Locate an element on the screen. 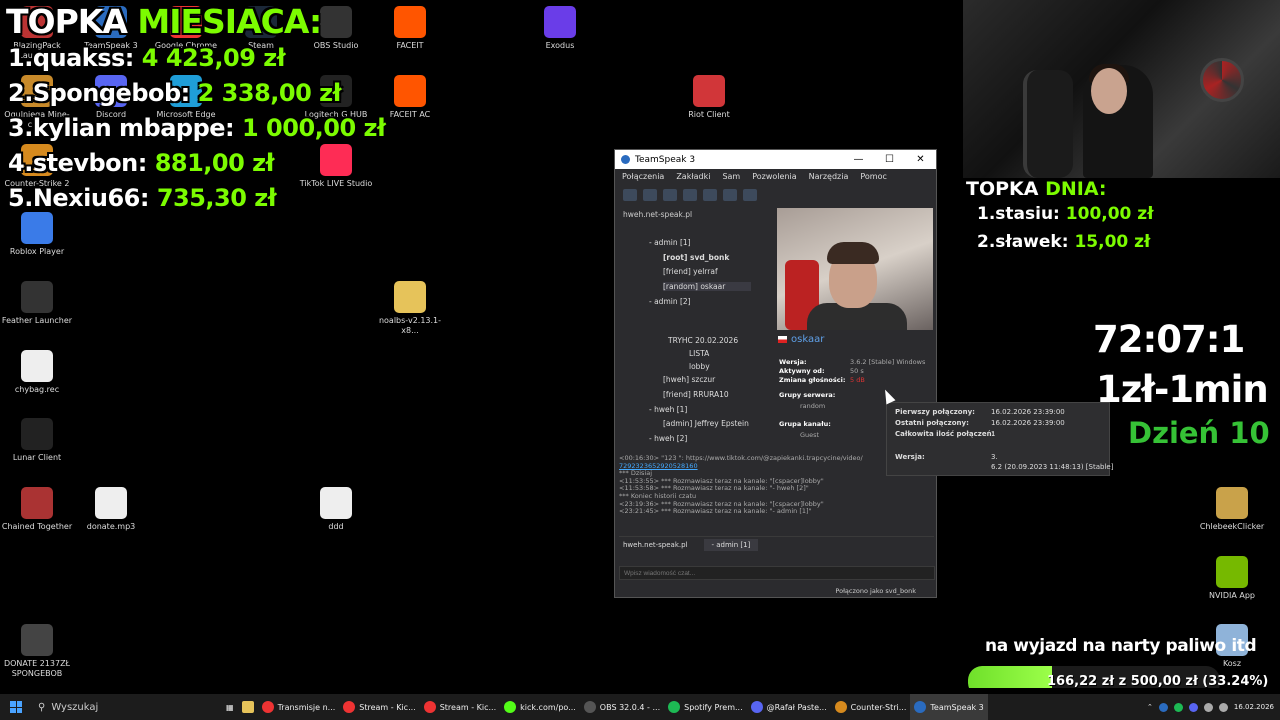  subscribe-icon is located at coordinates (730, 195).